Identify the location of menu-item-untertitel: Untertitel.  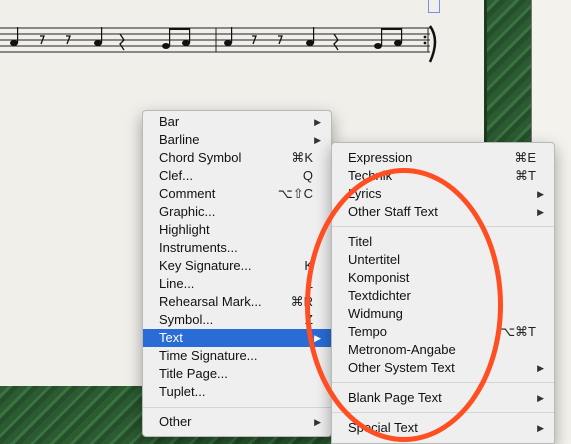
(443, 260).